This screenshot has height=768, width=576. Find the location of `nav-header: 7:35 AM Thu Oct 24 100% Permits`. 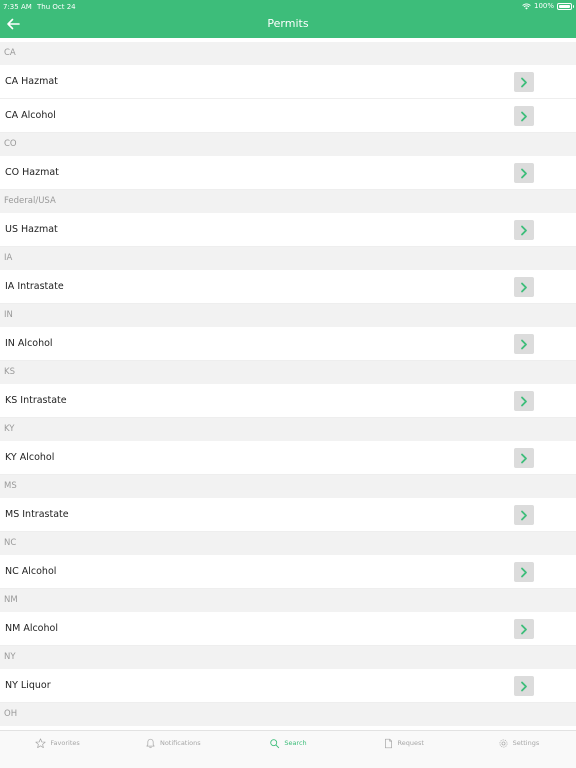

nav-header: 7:35 AM Thu Oct 24 100% Permits is located at coordinates (288, 19).